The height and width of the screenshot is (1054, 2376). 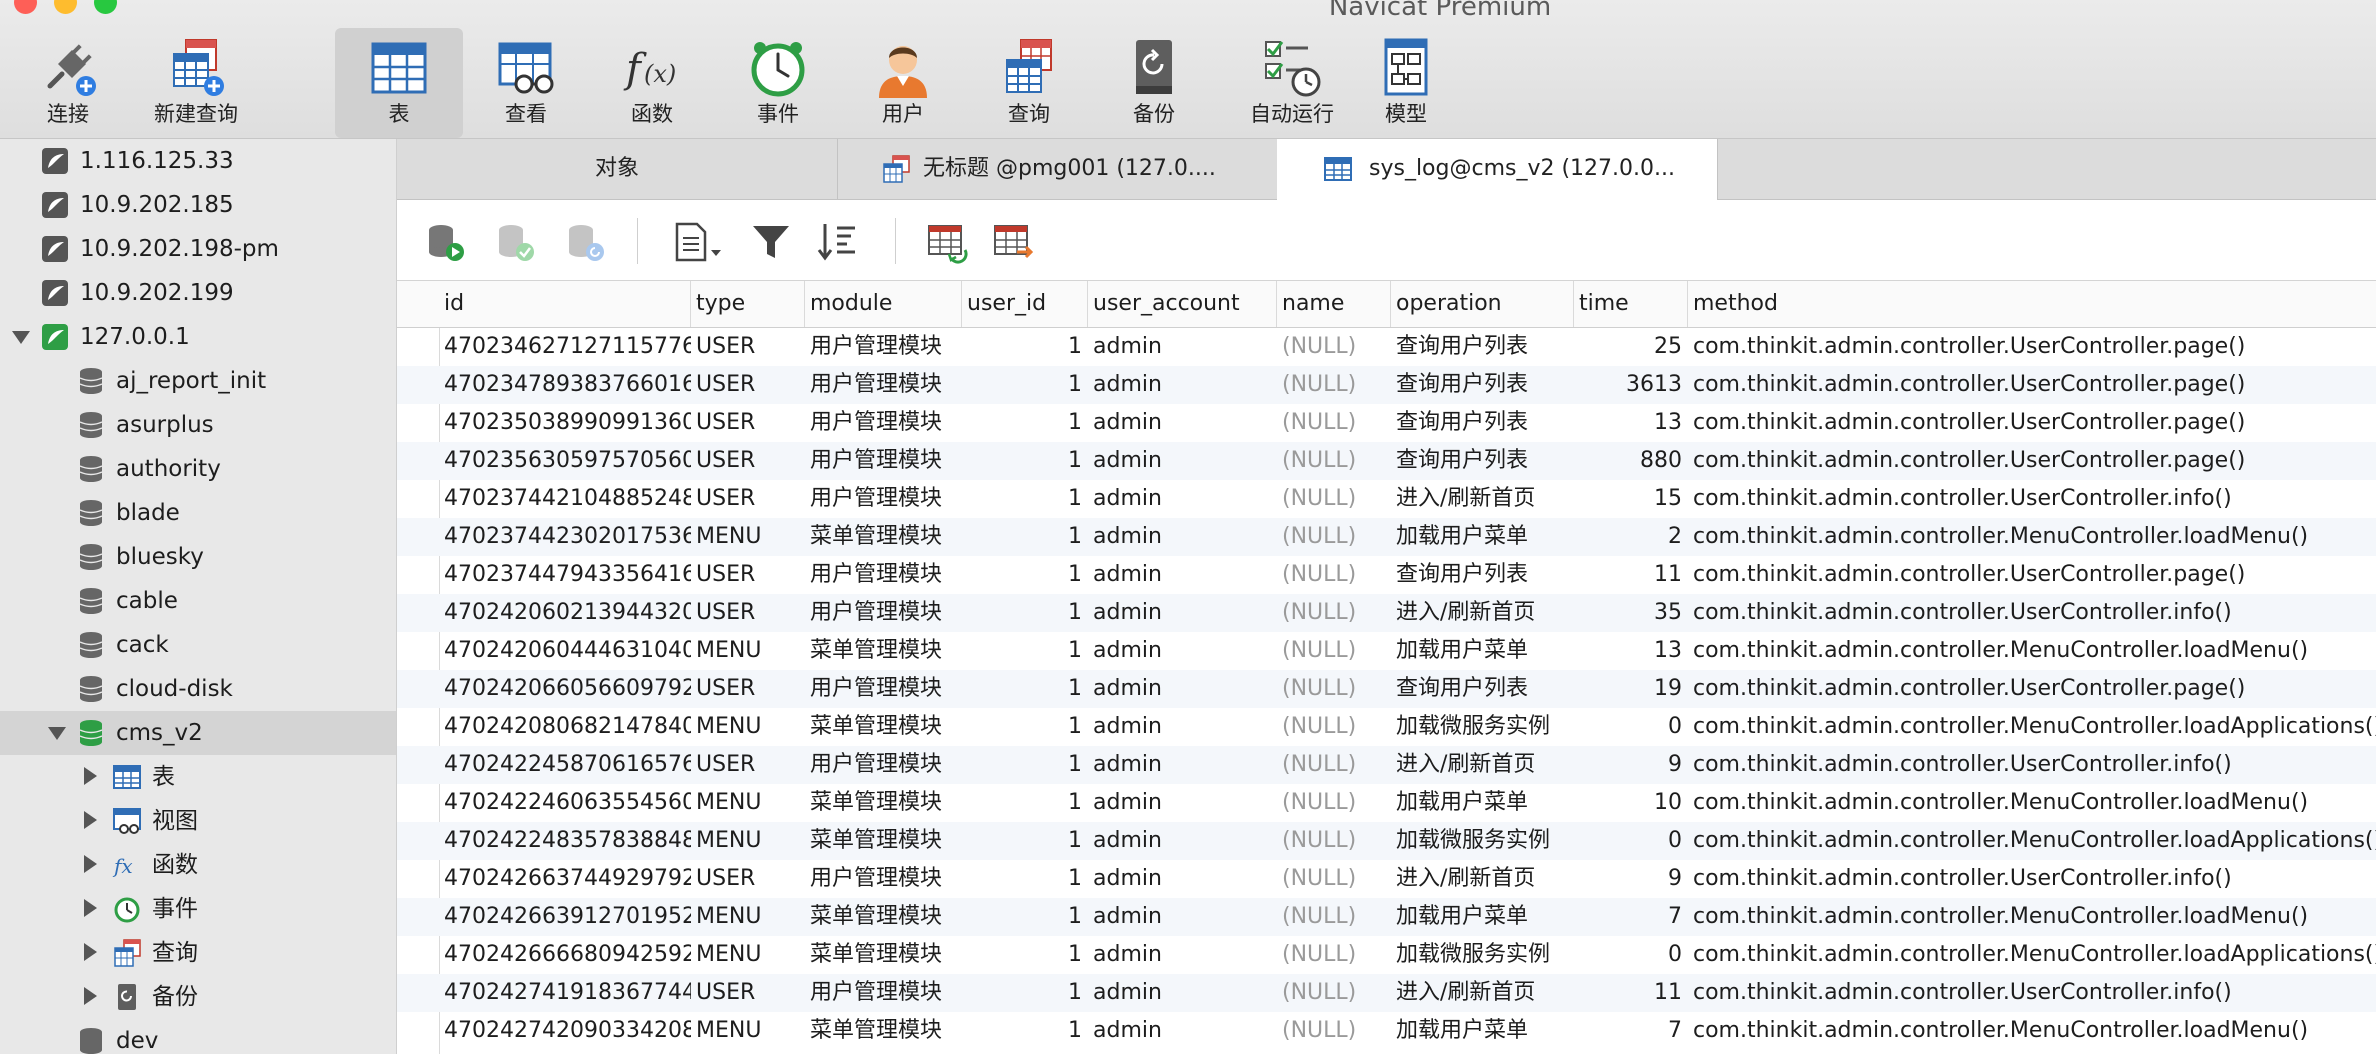 What do you see at coordinates (1292, 82) in the screenshot?
I see `toolbar-automation-button: 自动运行` at bounding box center [1292, 82].